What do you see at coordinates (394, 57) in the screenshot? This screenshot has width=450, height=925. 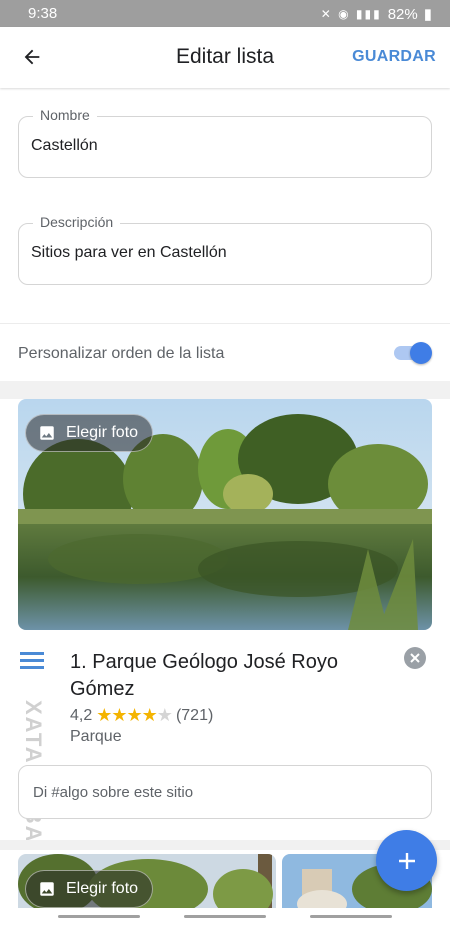 I see `save-button: GUARDAR` at bounding box center [394, 57].